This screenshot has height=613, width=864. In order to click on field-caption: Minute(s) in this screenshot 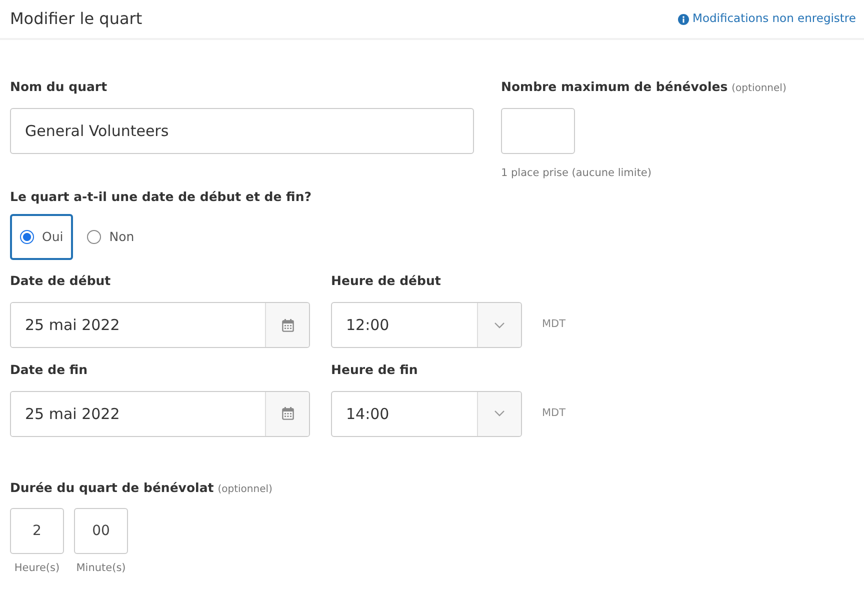, I will do `click(101, 568)`.